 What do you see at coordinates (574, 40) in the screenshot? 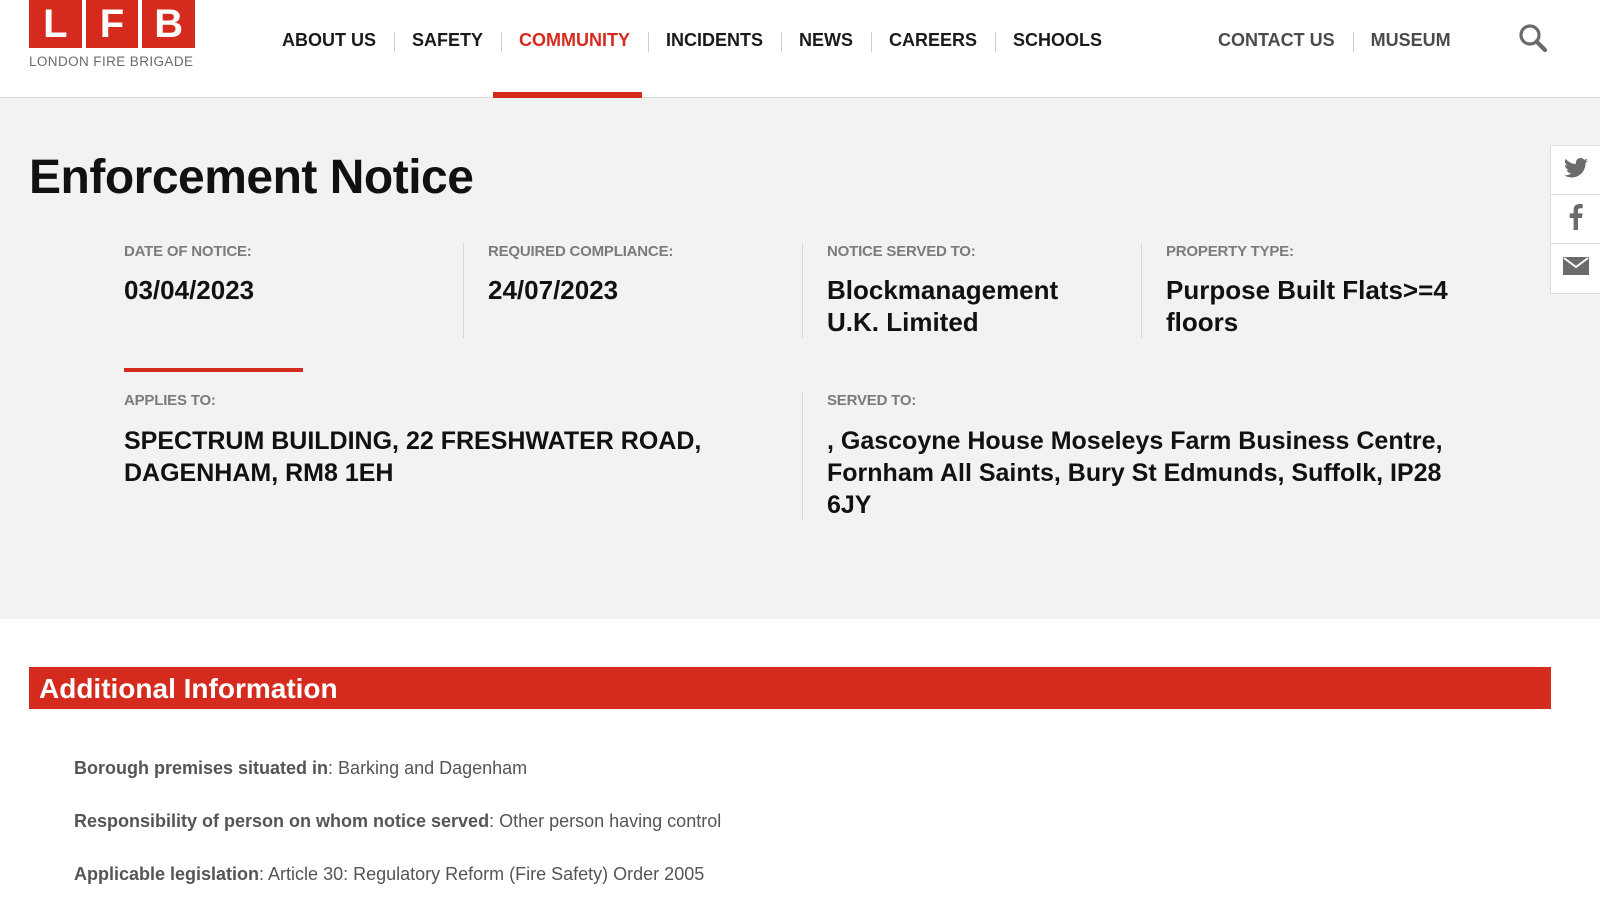
I see `nav-community: COMMUNITY` at bounding box center [574, 40].